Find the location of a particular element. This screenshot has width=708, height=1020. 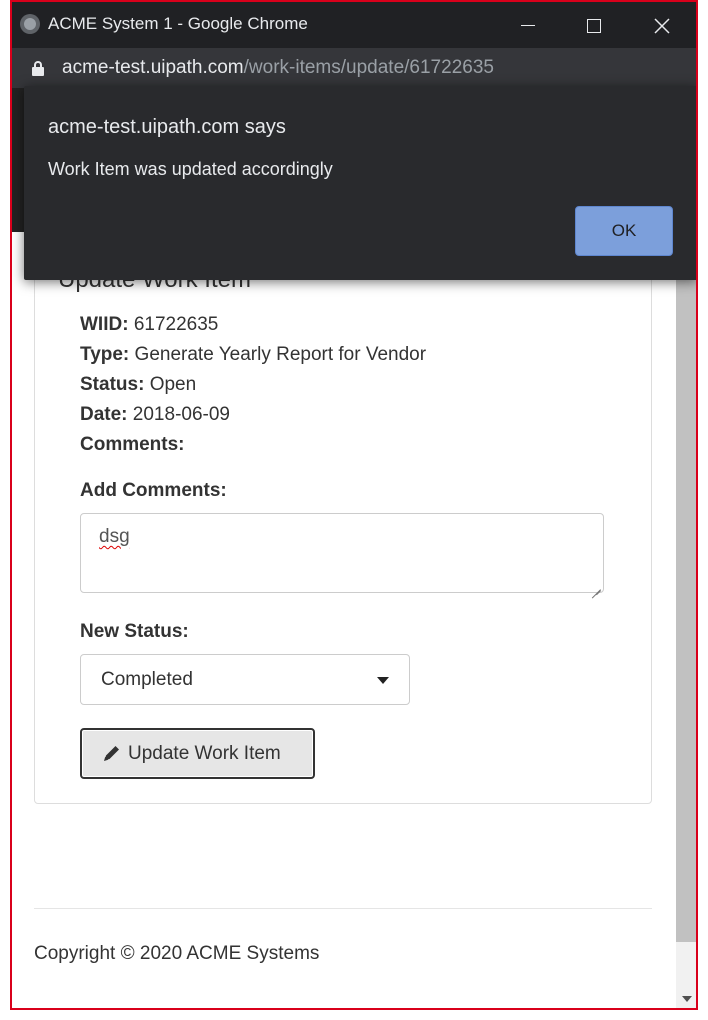

ok-button: OK is located at coordinates (624, 231).